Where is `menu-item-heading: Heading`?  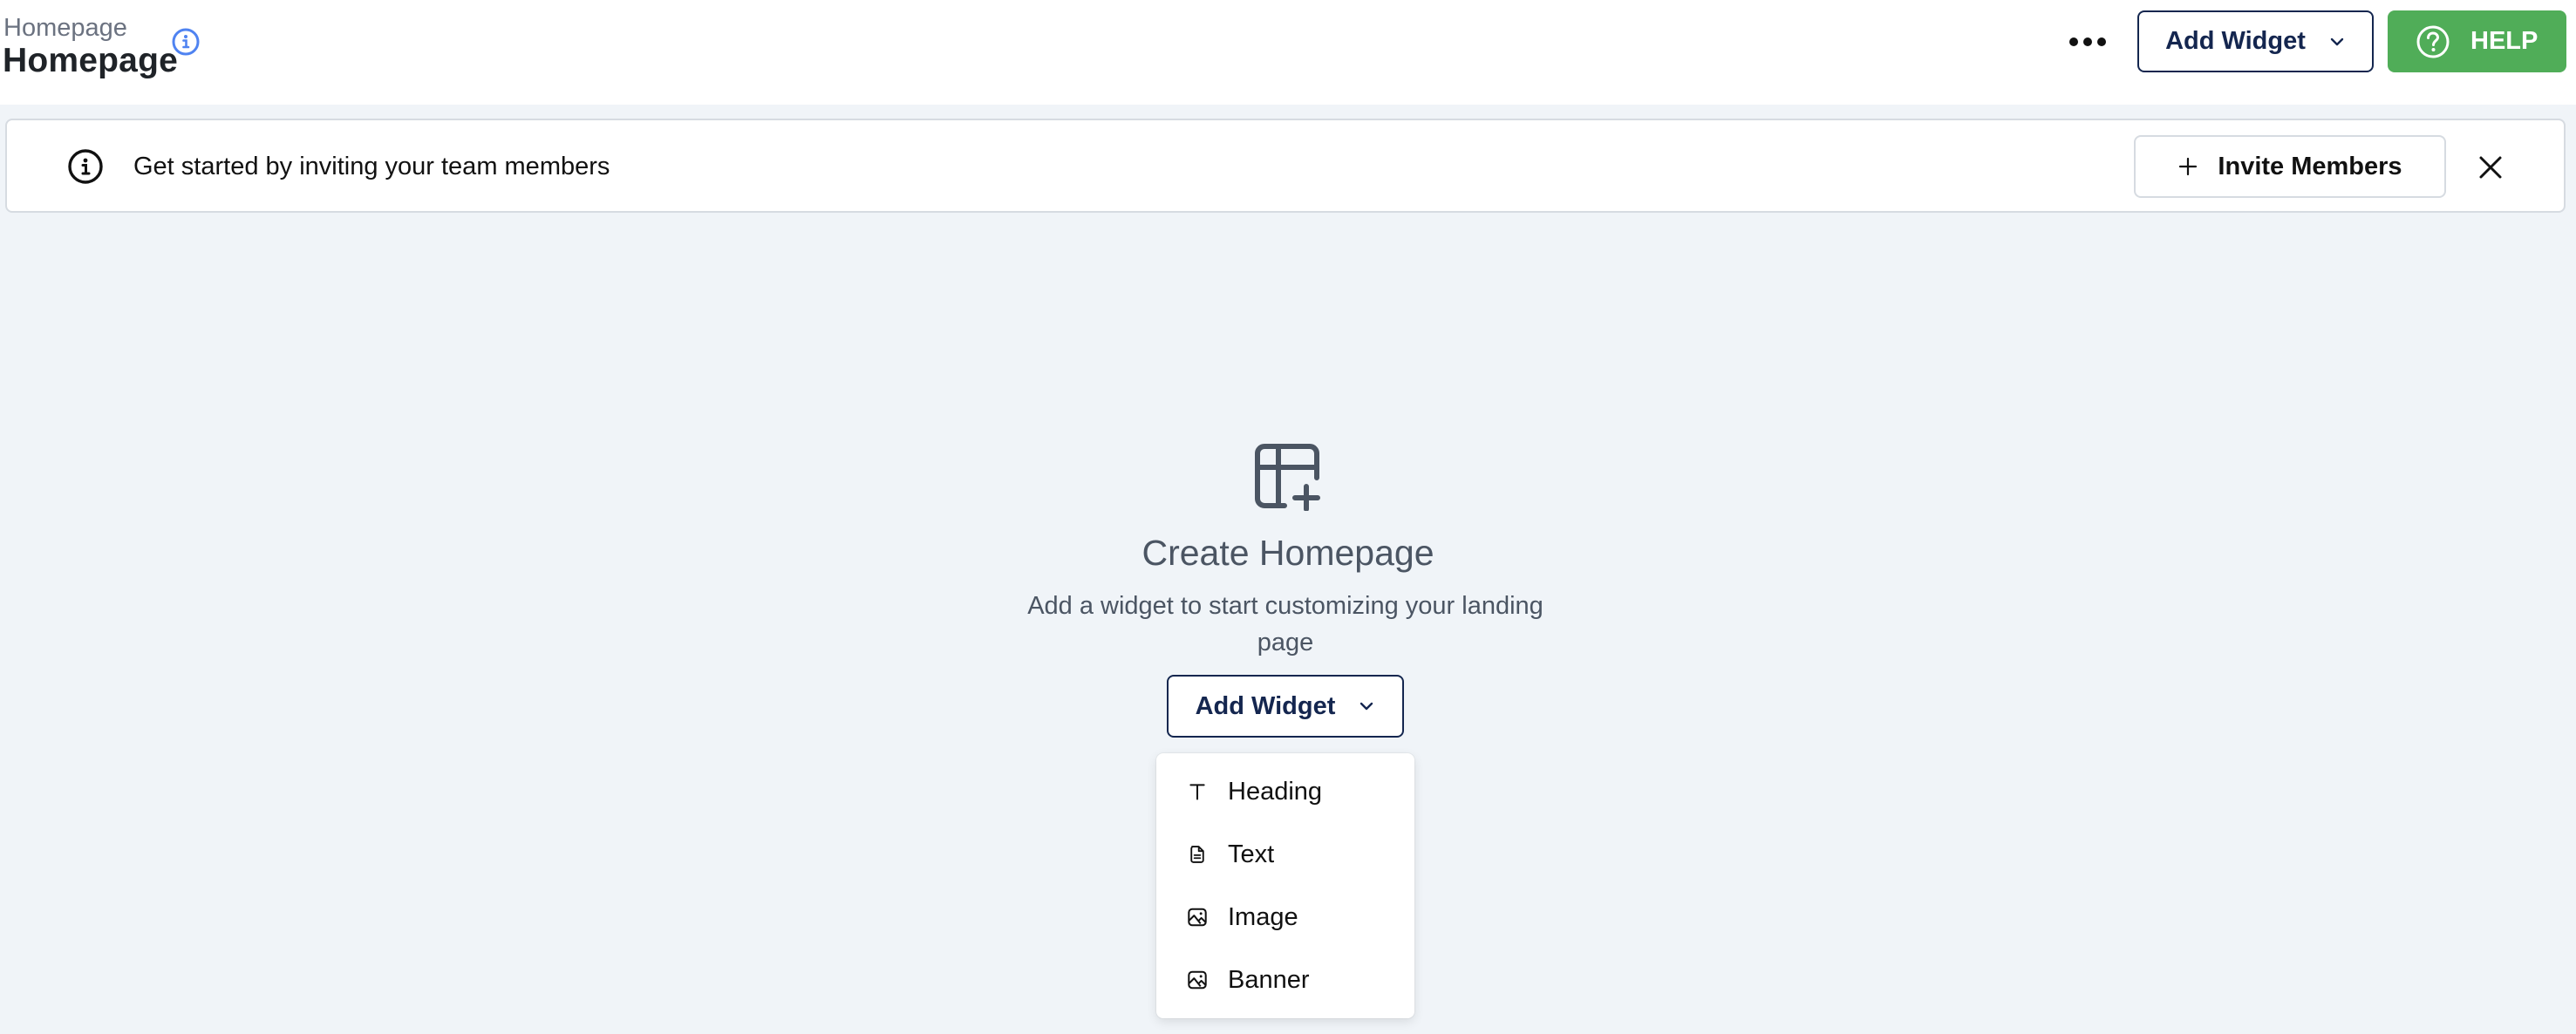
menu-item-heading: Heading is located at coordinates (1285, 791).